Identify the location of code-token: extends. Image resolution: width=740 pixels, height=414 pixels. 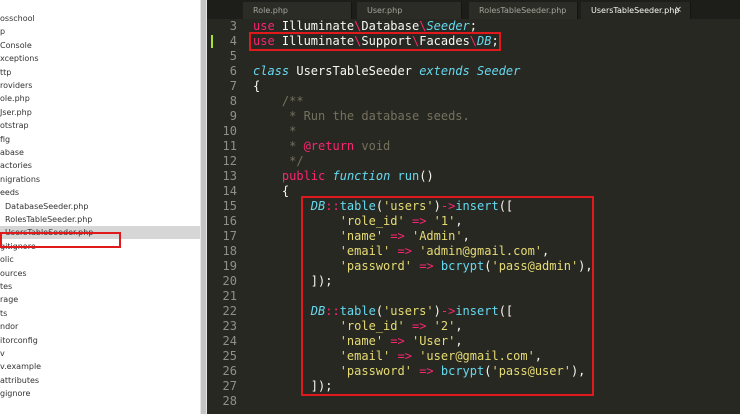
(444, 71).